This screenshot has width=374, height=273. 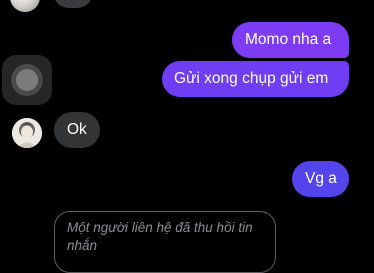 What do you see at coordinates (160, 236) in the screenshot?
I see `recalled-message-text: Một người liên hệ đã thu hồi tin nhắn` at bounding box center [160, 236].